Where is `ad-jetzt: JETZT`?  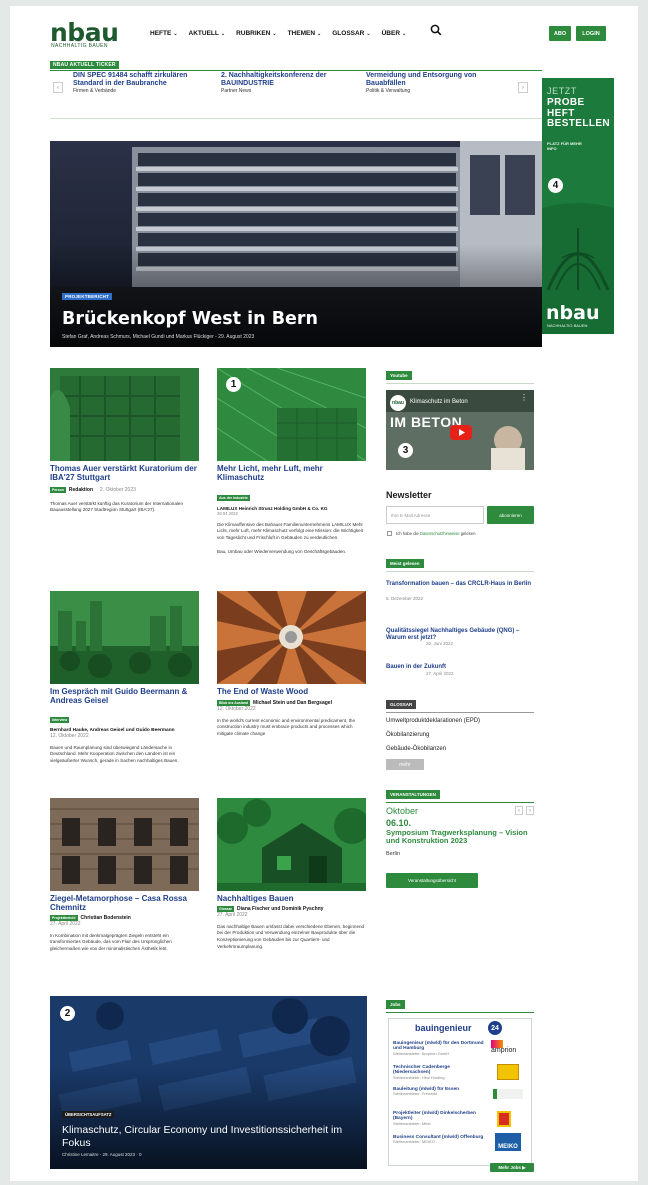 ad-jetzt: JETZT is located at coordinates (562, 91).